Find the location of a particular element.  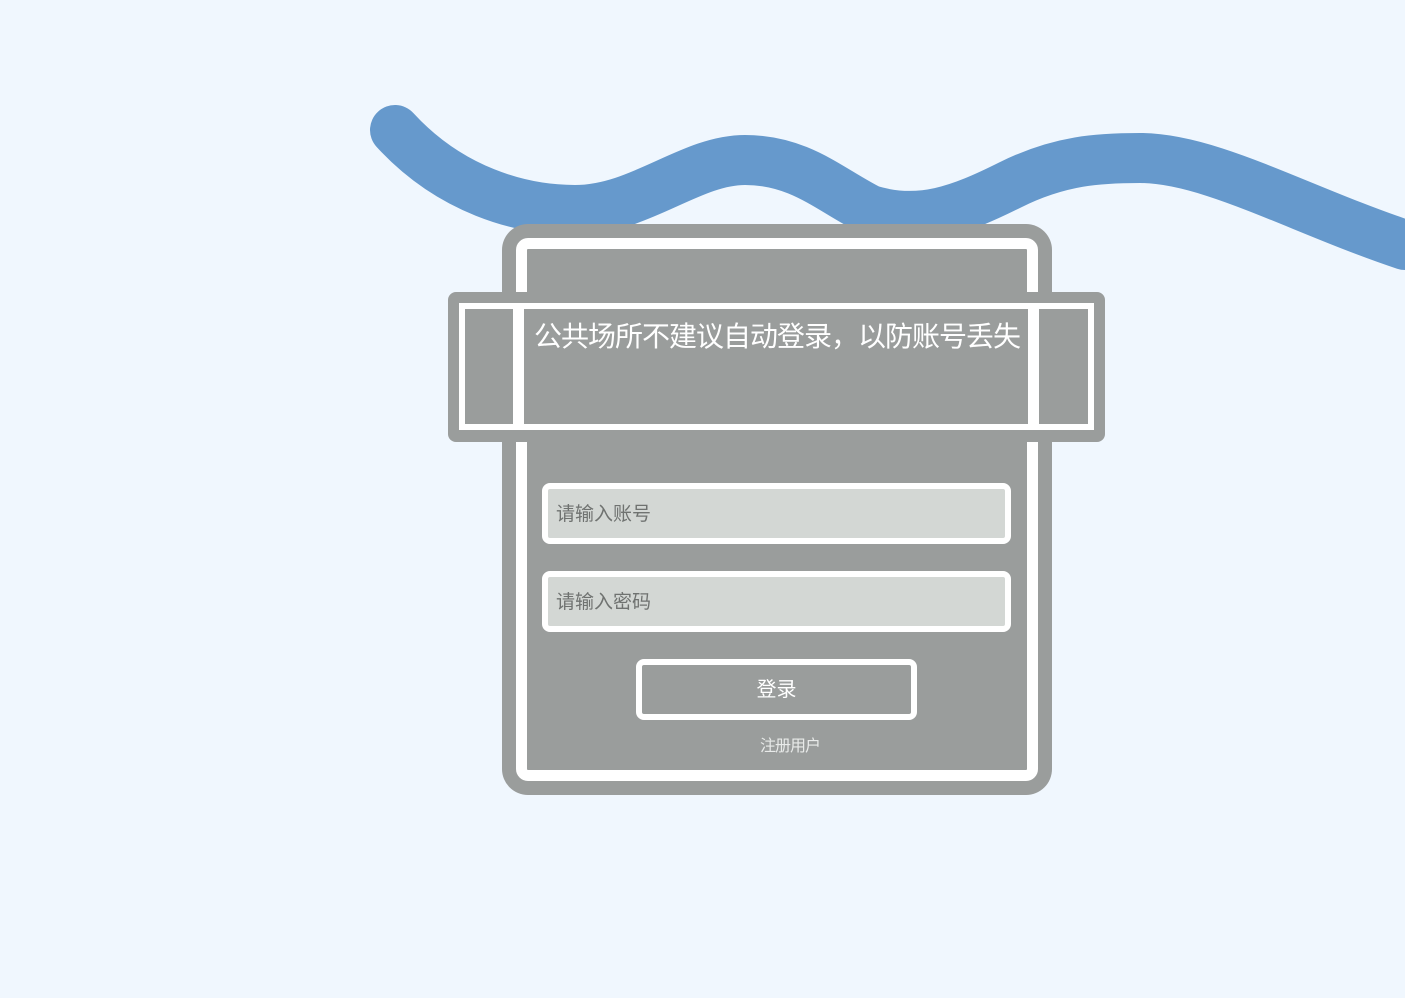

username-input is located at coordinates (776, 513).